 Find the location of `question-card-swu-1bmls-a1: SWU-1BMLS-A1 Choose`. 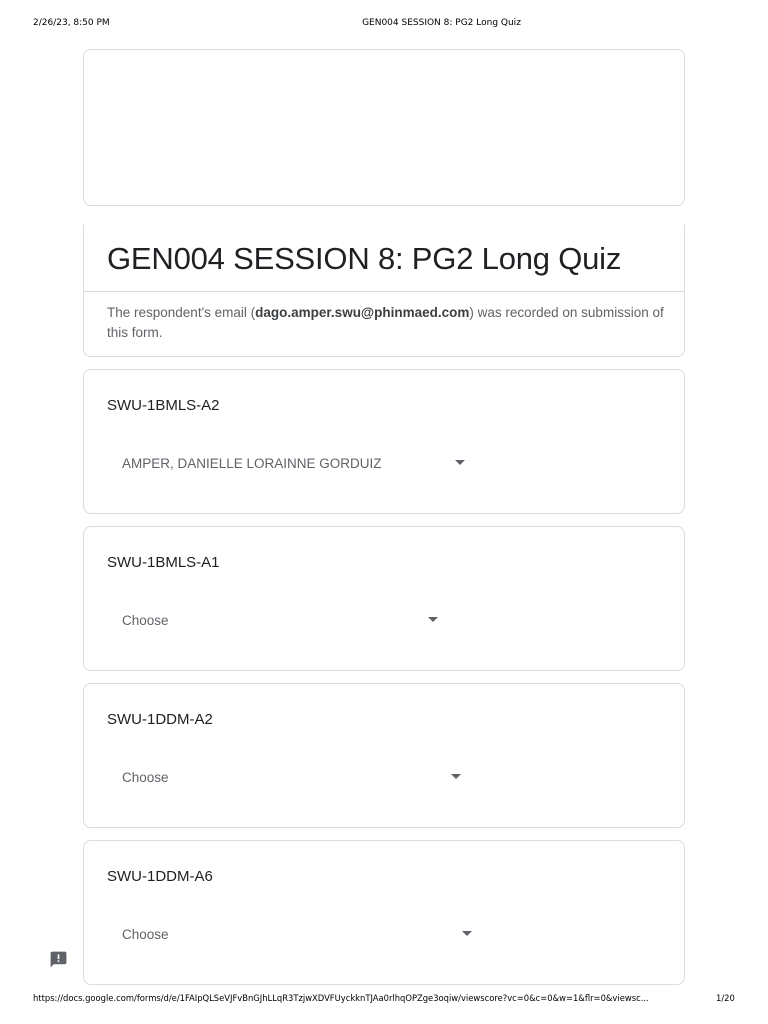

question-card-swu-1bmls-a1: SWU-1BMLS-A1 Choose is located at coordinates (384, 598).